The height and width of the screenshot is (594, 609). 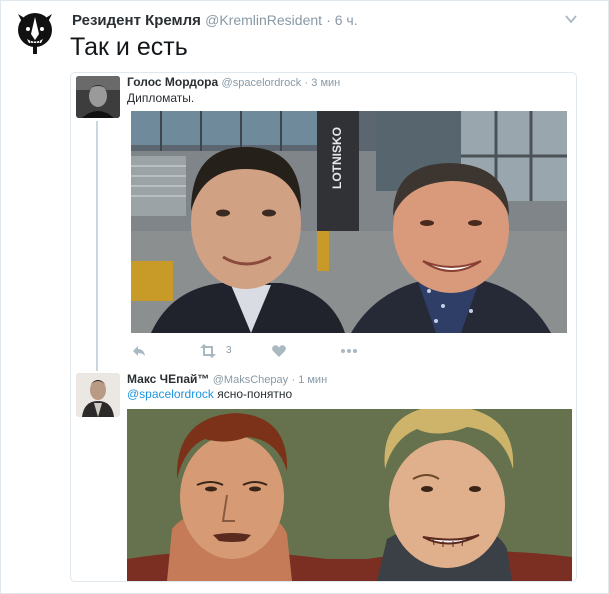 I want to click on reply-author-name: Макс ЧЕпай™, so click(x=168, y=379).